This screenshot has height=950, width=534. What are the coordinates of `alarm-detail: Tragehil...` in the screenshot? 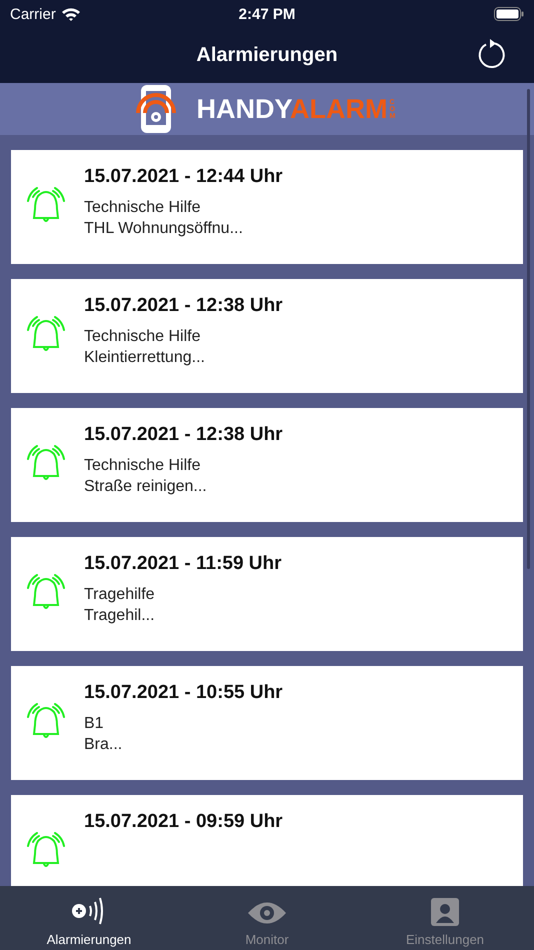 It's located at (120, 616).